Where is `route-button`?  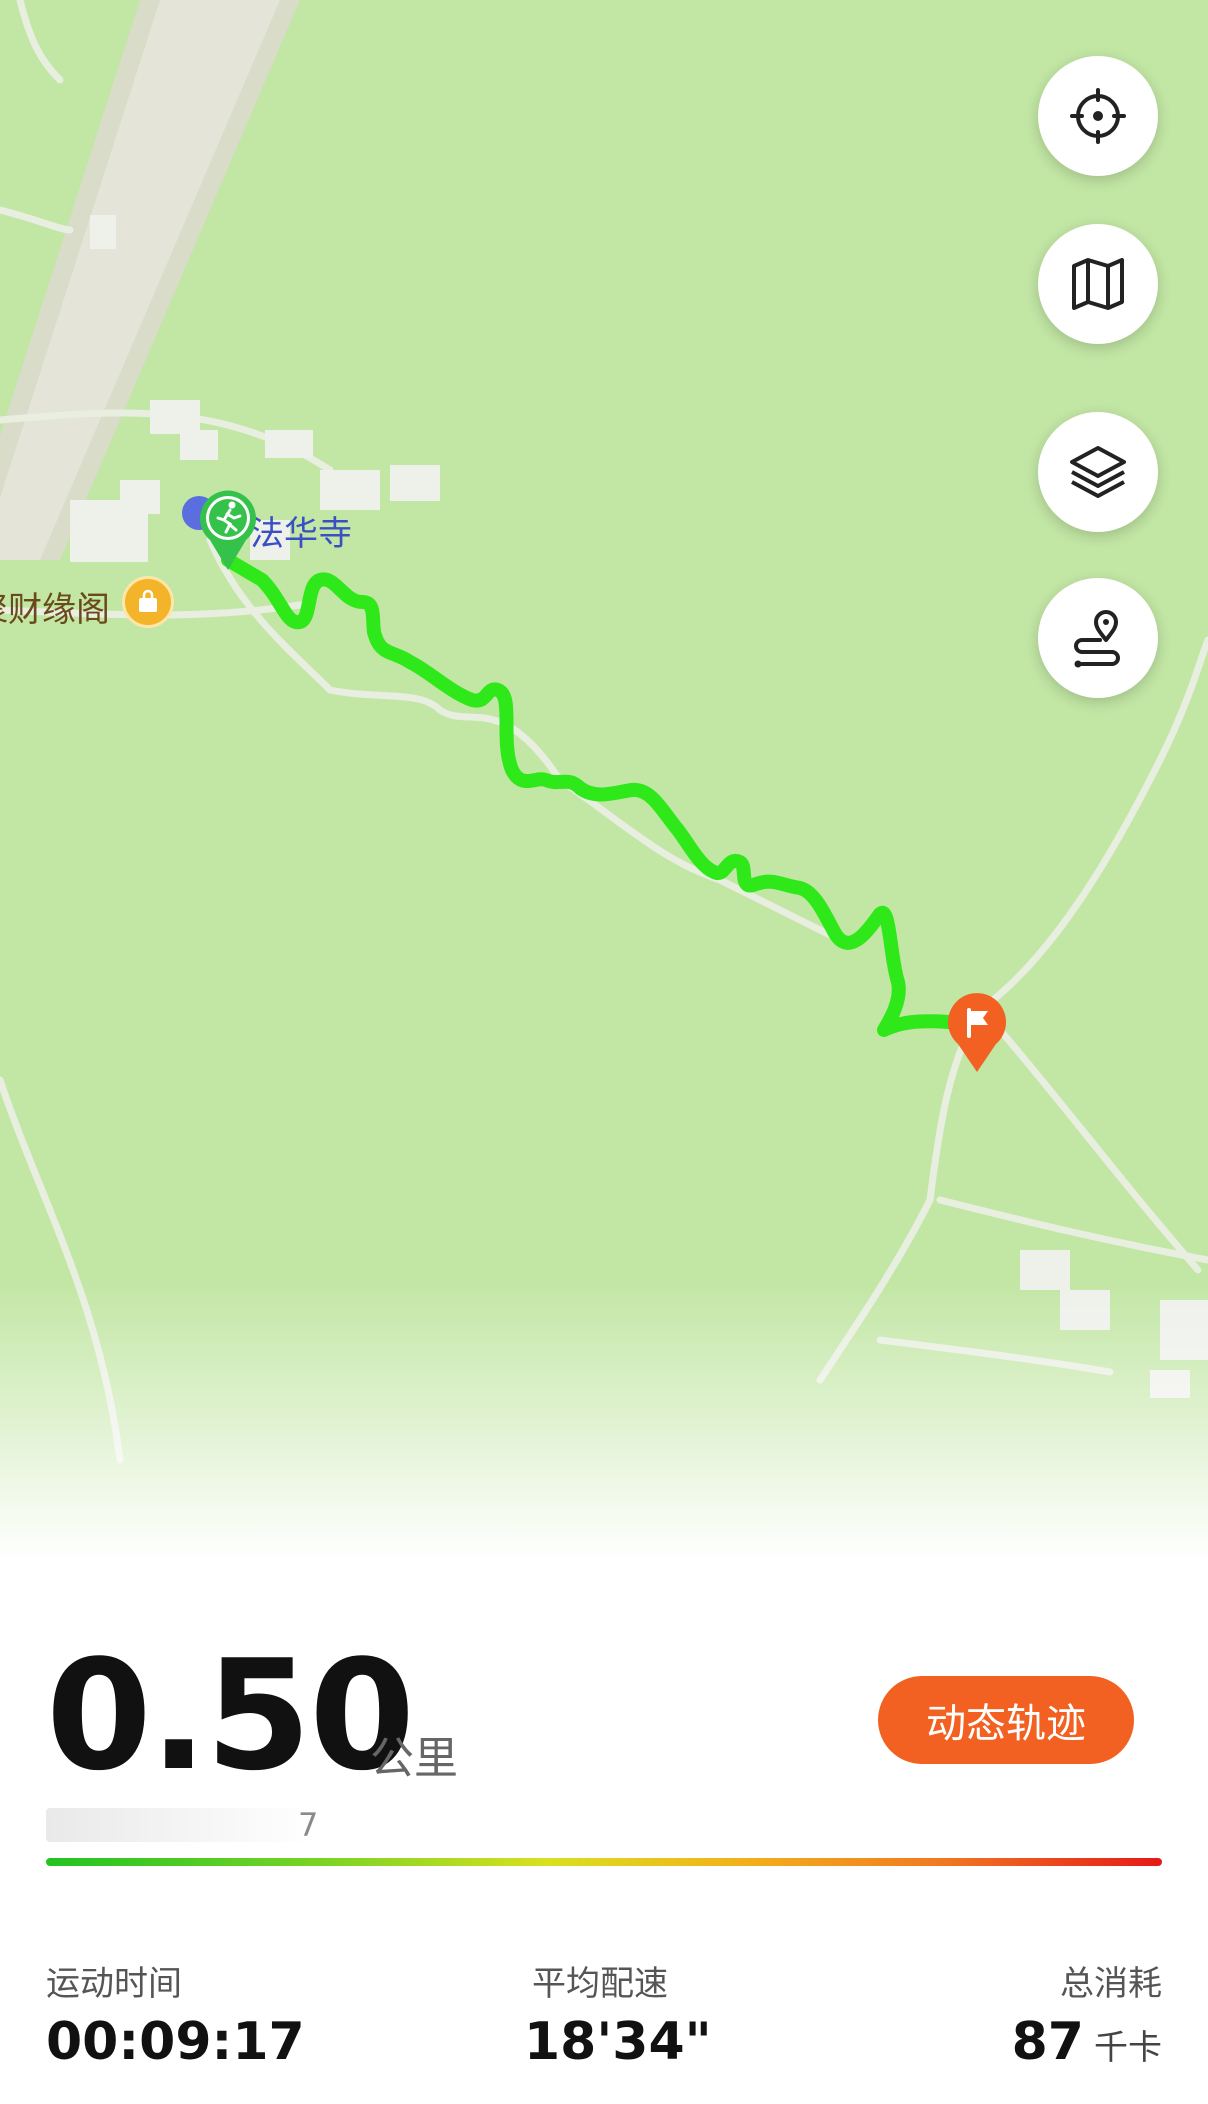 route-button is located at coordinates (1098, 638).